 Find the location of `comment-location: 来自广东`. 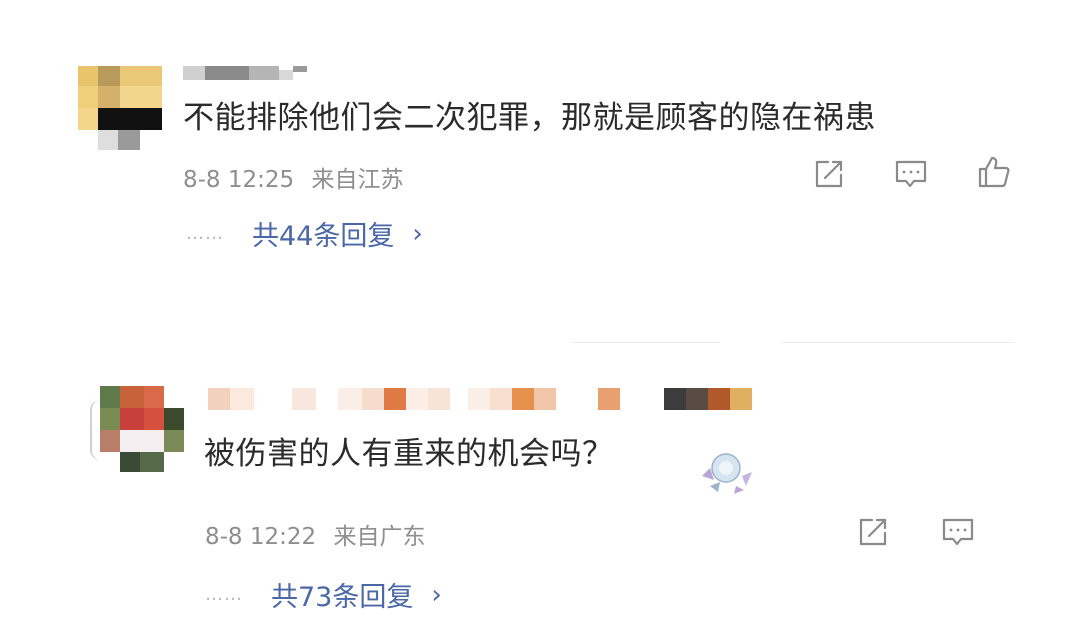

comment-location: 来自广东 is located at coordinates (379, 537).